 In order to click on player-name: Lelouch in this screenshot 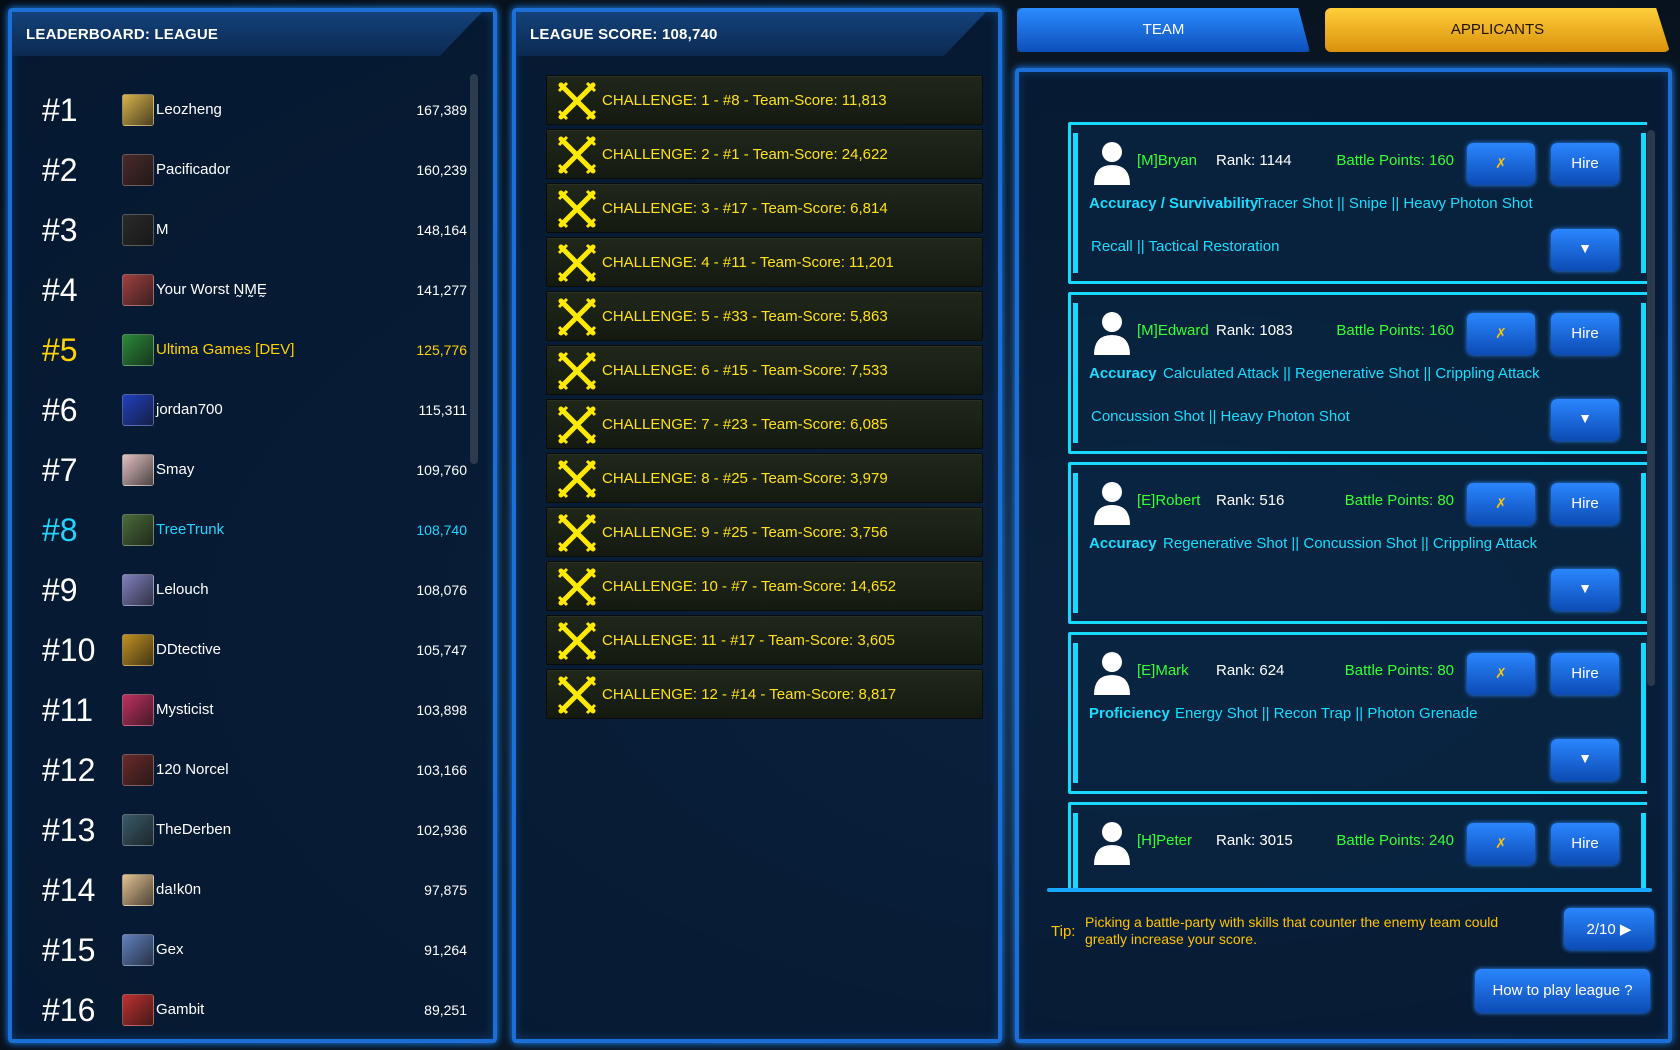, I will do `click(182, 589)`.